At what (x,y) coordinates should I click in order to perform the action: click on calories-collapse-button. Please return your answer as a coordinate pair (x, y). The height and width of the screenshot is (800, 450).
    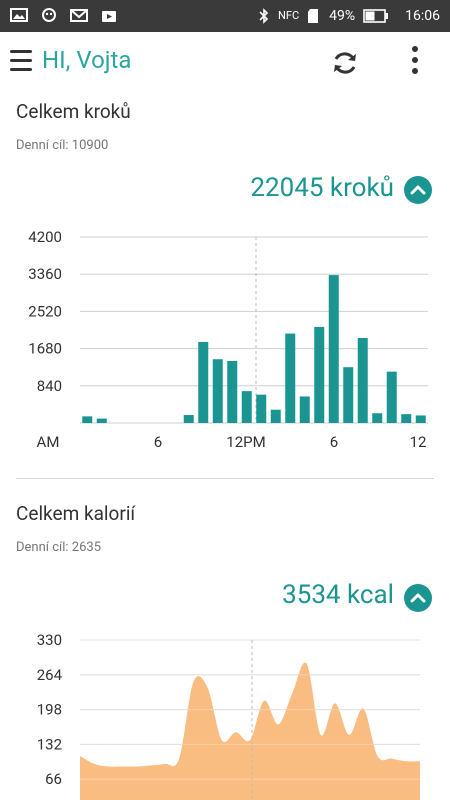
    Looking at the image, I should click on (418, 598).